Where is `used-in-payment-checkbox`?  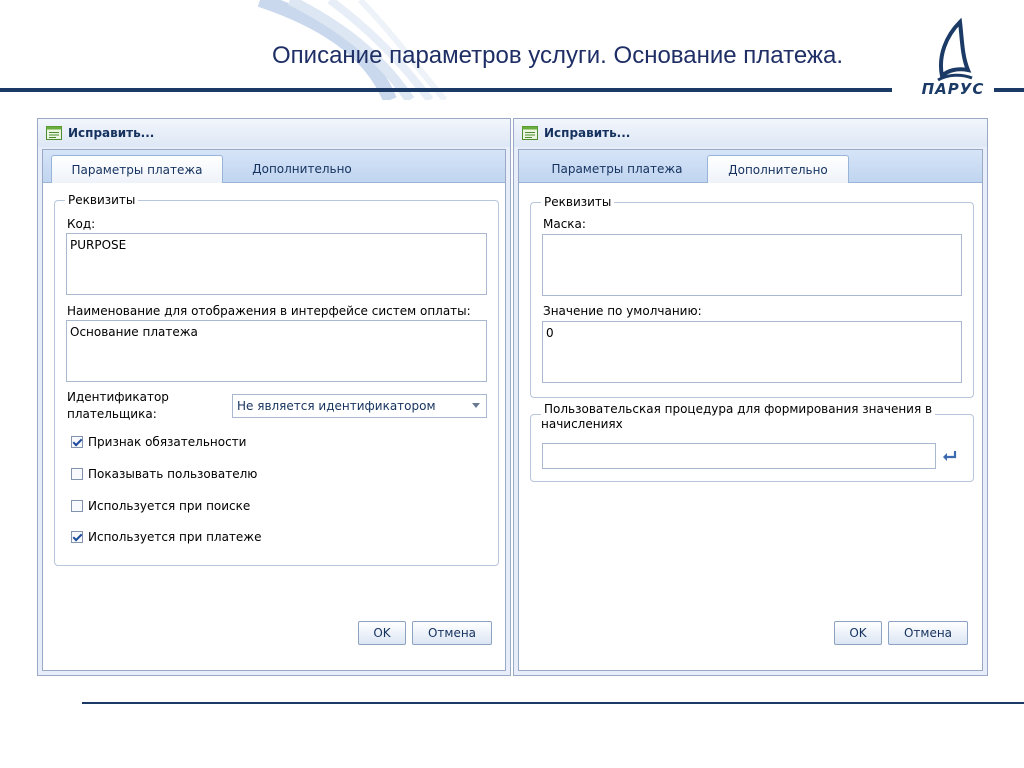 used-in-payment-checkbox is located at coordinates (77, 537).